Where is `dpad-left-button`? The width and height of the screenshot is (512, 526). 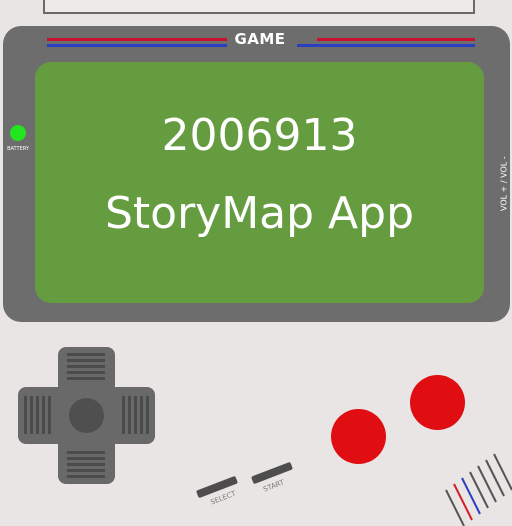 dpad-left-button is located at coordinates (37, 415).